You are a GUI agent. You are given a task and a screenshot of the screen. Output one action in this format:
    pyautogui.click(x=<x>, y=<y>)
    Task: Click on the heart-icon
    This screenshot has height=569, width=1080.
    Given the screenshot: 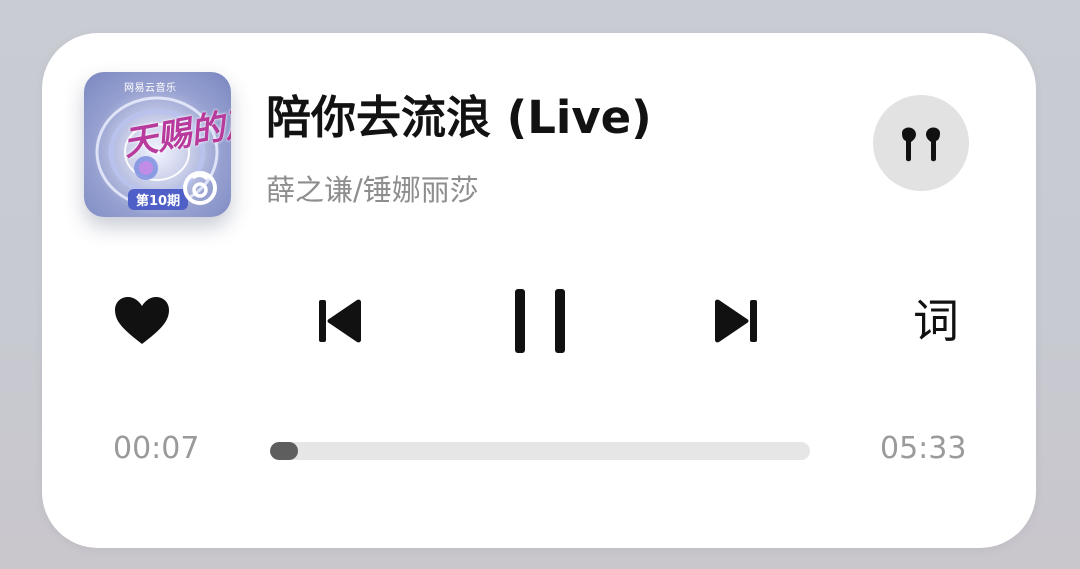 What is the action you would take?
    pyautogui.click(x=142, y=320)
    